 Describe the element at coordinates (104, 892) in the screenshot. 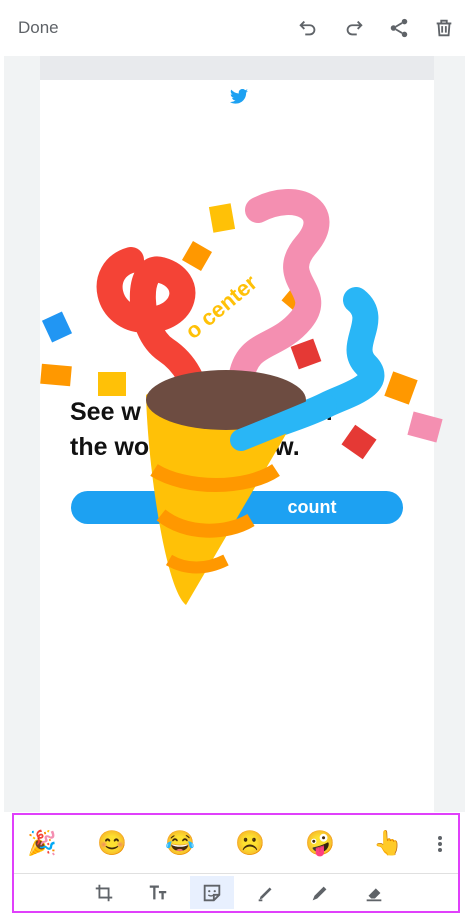

I see `crop-icon` at that location.